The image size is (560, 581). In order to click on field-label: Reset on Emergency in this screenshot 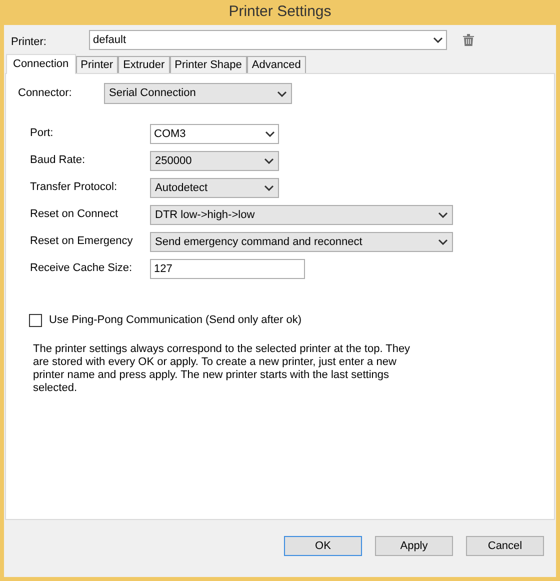, I will do `click(81, 241)`.